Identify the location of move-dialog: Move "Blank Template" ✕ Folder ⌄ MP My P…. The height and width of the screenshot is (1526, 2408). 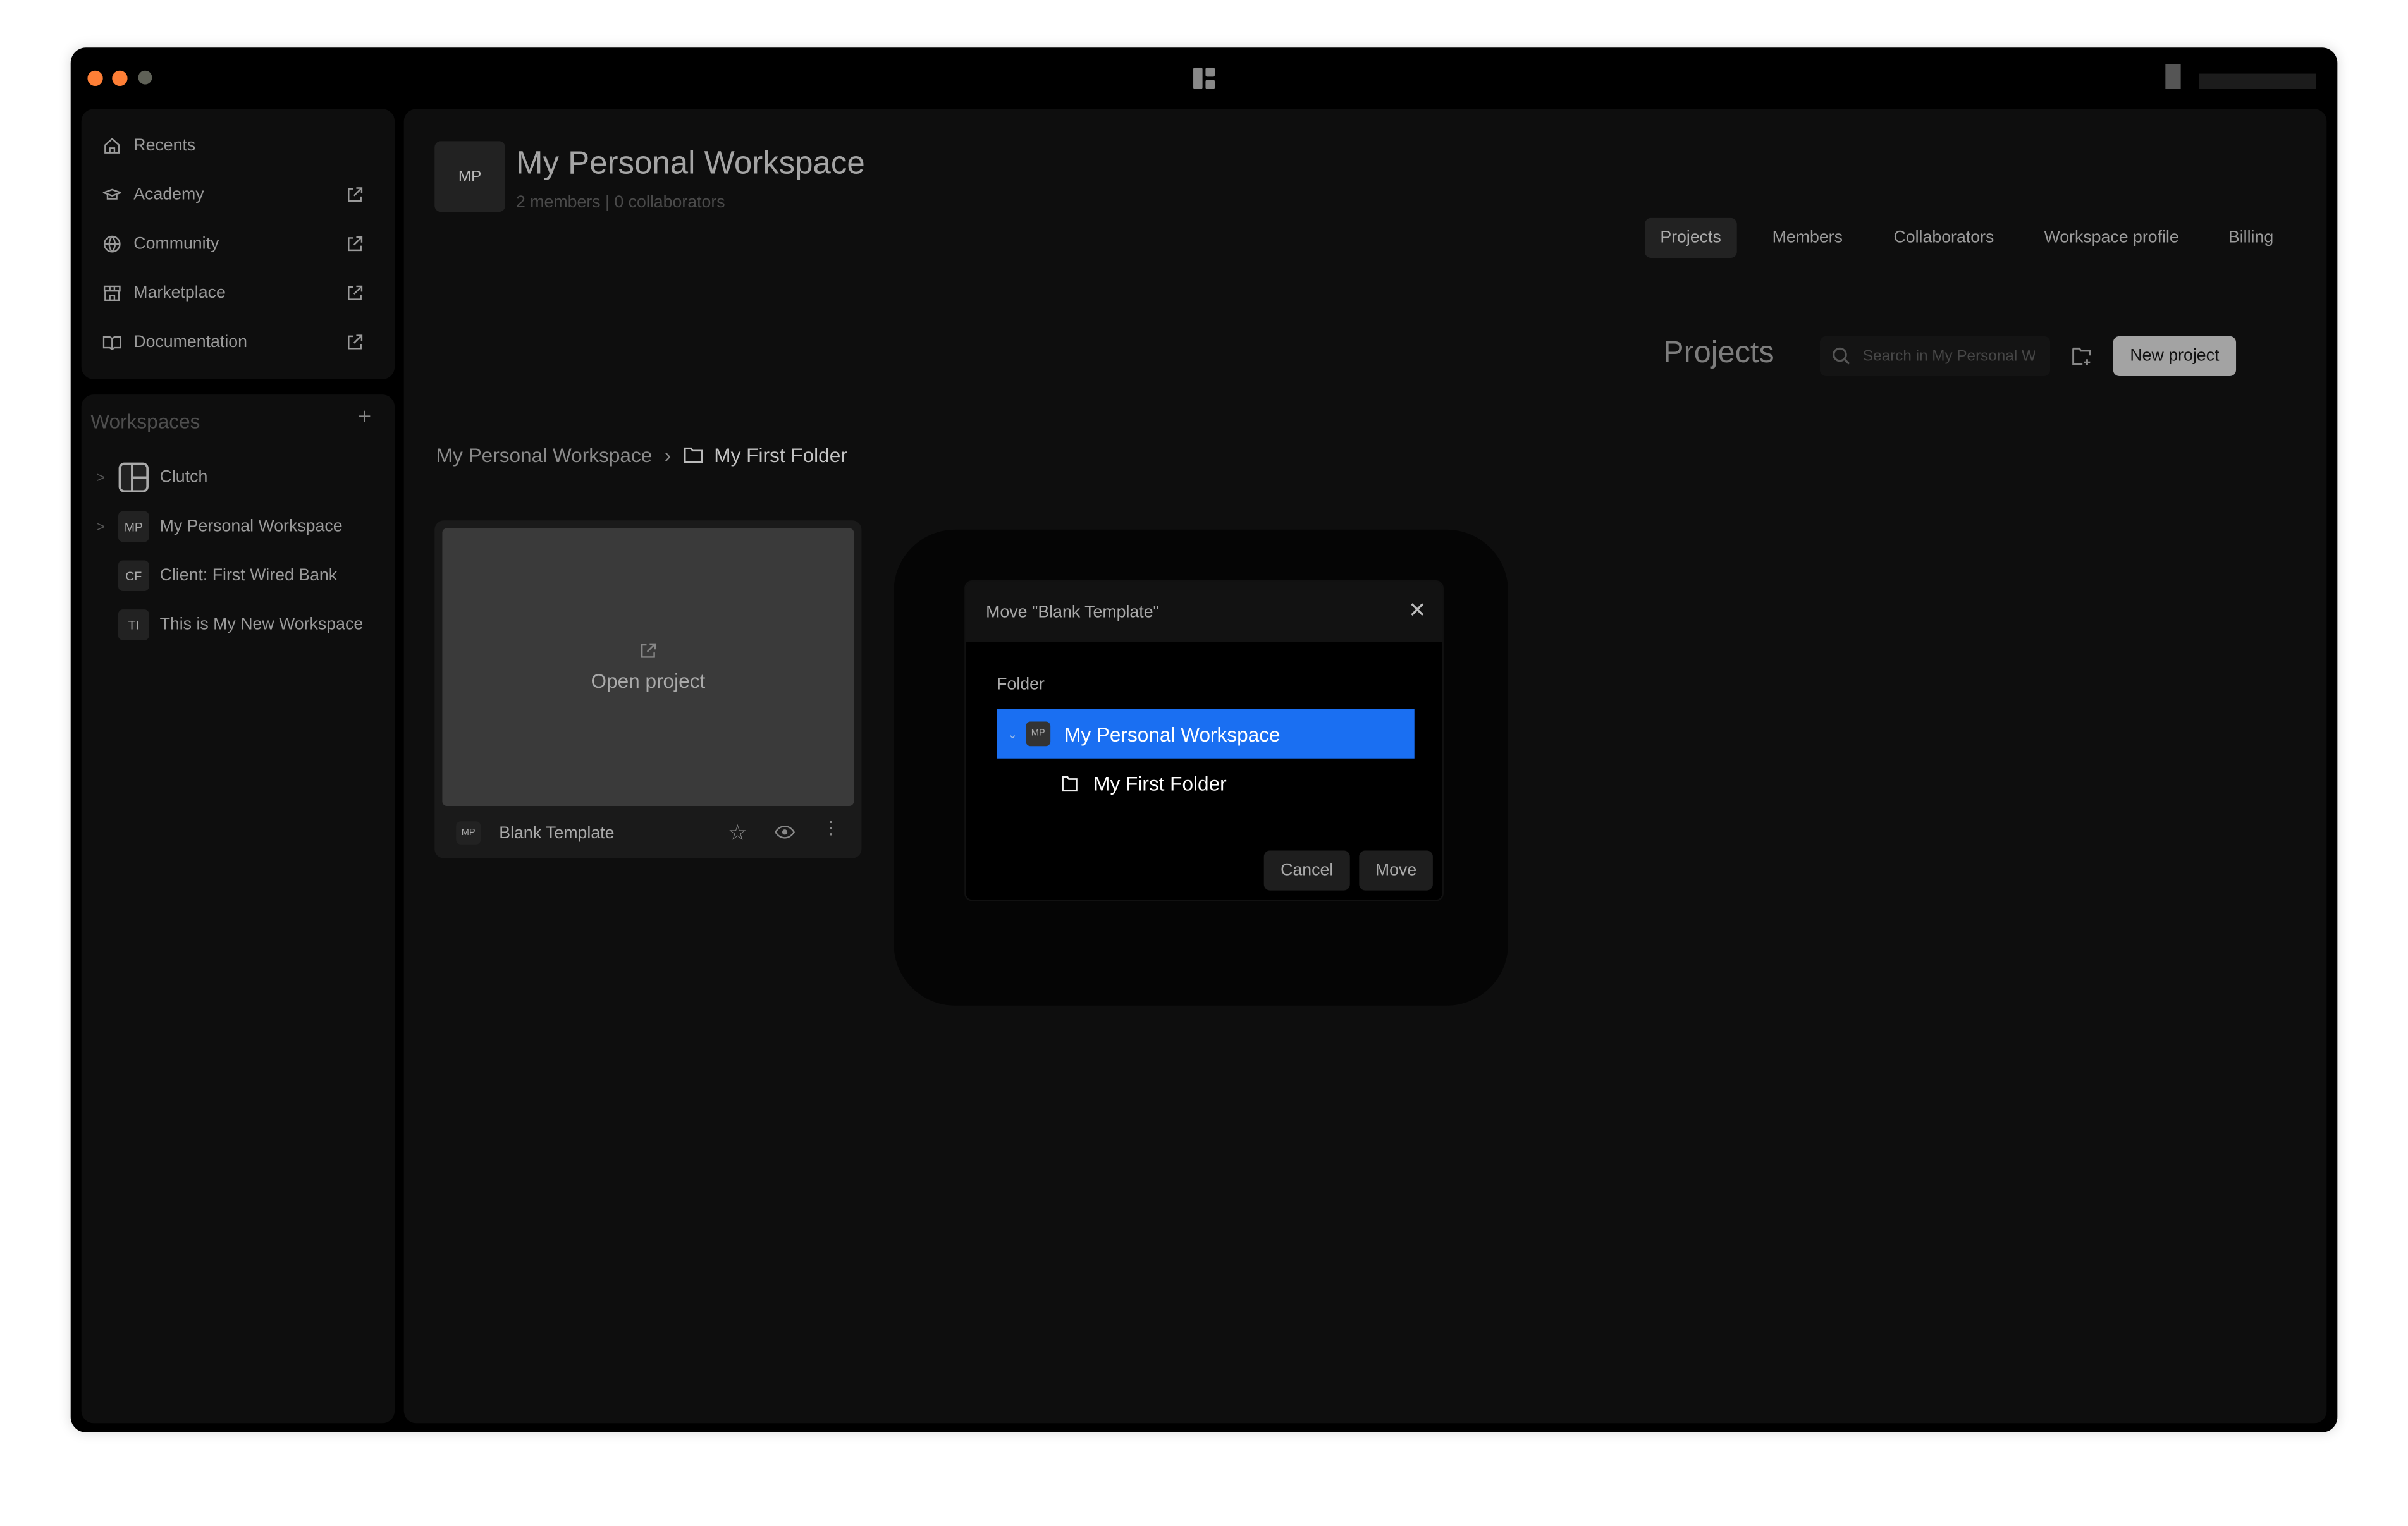
(1204, 740).